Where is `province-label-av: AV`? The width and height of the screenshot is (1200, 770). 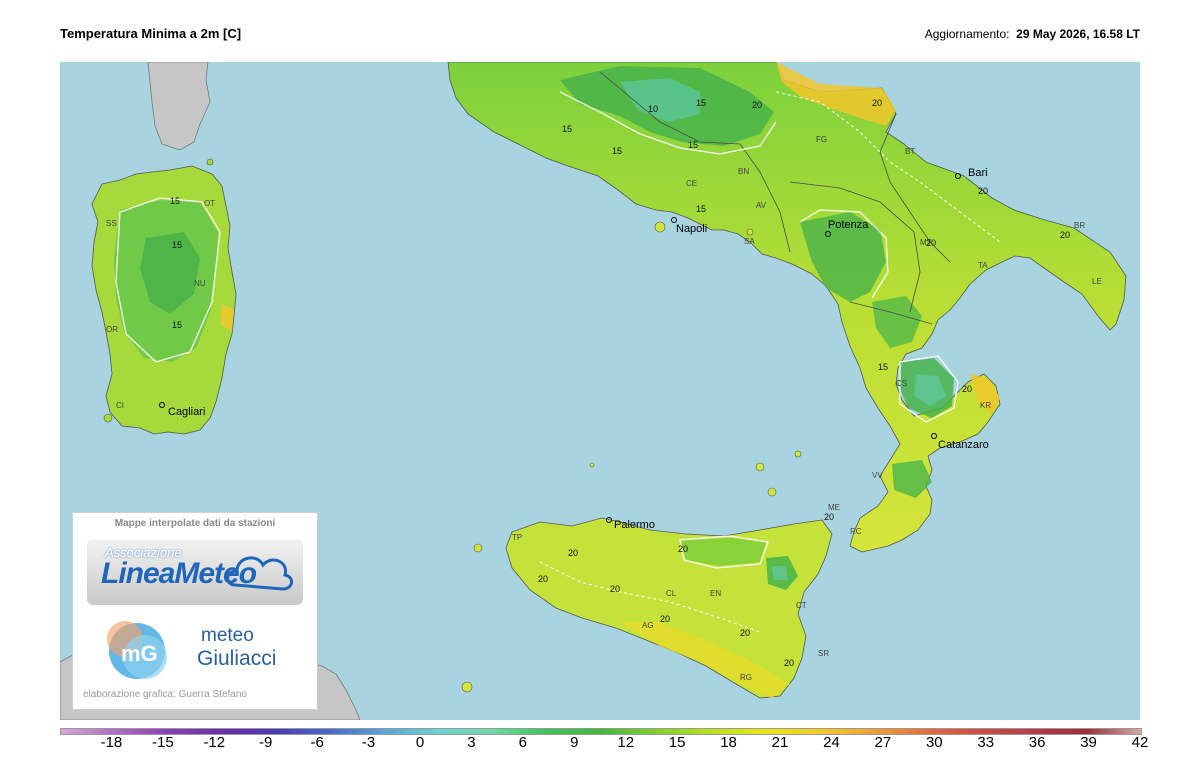 province-label-av: AV is located at coordinates (761, 205).